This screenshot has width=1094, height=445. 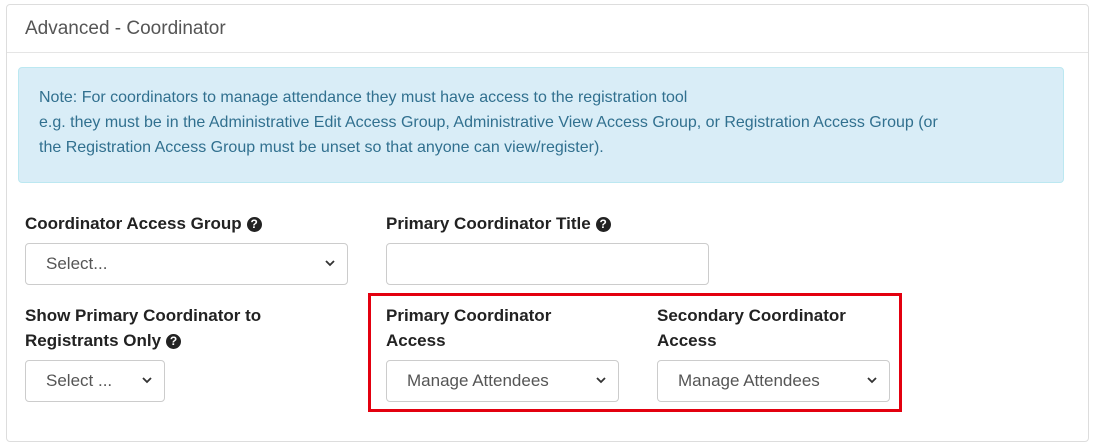 I want to click on primary-coordinator-access-select: Manage Attendees, so click(x=502, y=381).